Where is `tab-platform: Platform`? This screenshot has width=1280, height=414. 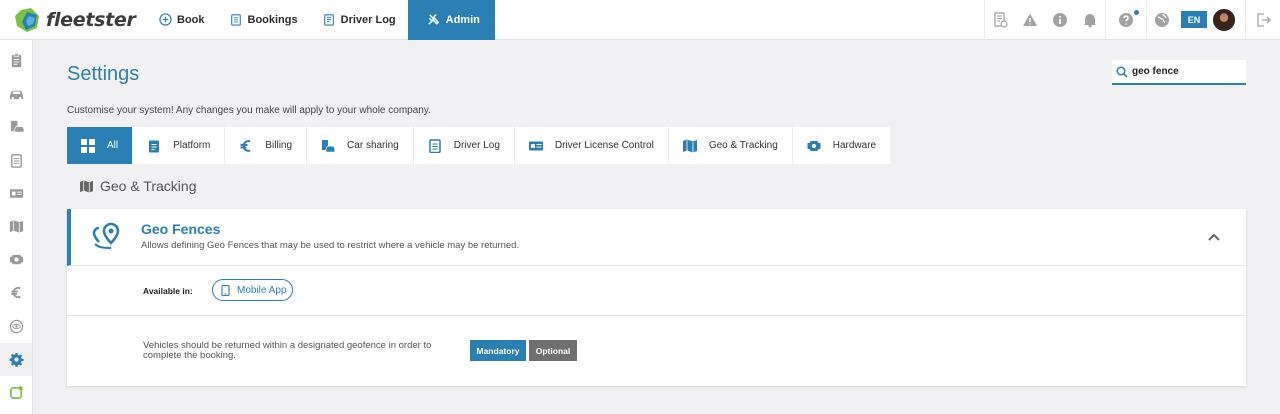
tab-platform: Platform is located at coordinates (179, 145).